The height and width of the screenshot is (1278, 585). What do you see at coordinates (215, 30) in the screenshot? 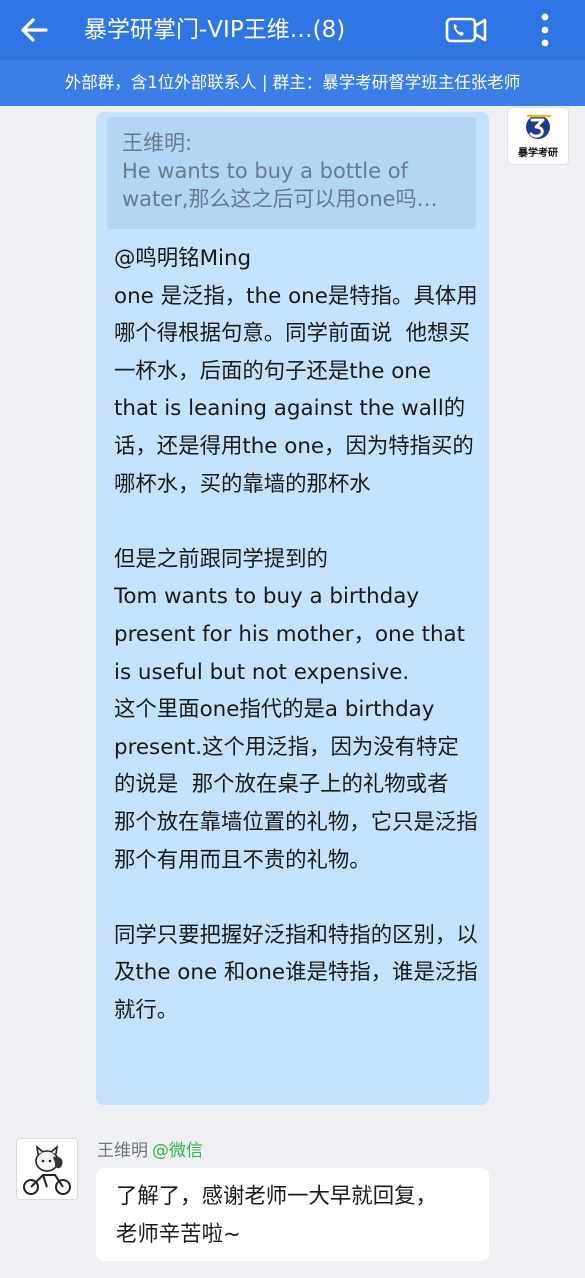
I see `chat-title: 暴学研掌门-VIP王维…(8)` at bounding box center [215, 30].